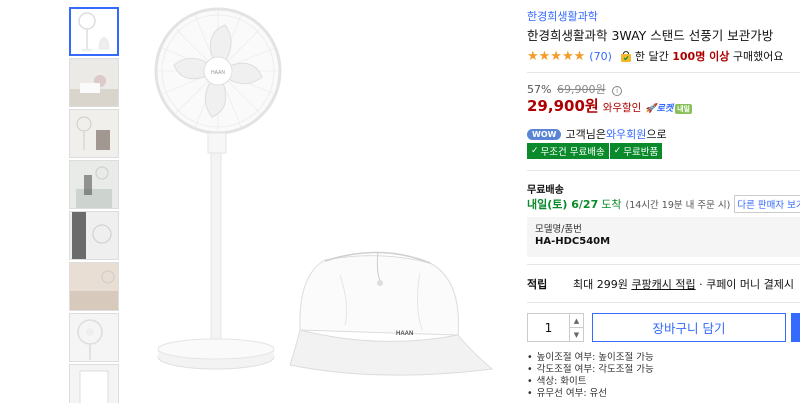 The image size is (800, 403). Describe the element at coordinates (404, 334) in the screenshot. I see `bag-logo-text: HAAN` at that location.